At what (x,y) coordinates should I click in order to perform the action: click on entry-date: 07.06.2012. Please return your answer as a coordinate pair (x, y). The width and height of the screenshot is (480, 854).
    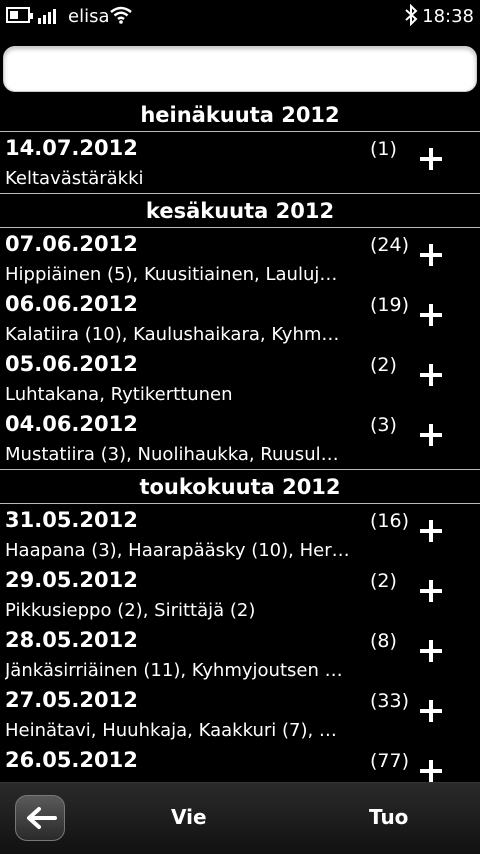
    Looking at the image, I should click on (71, 244).